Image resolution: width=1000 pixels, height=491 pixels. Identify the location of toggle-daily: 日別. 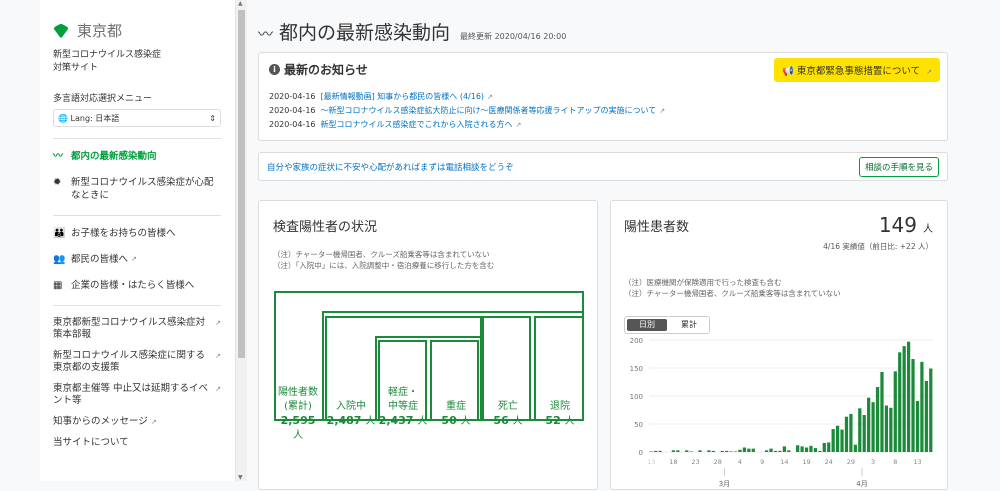
(647, 325).